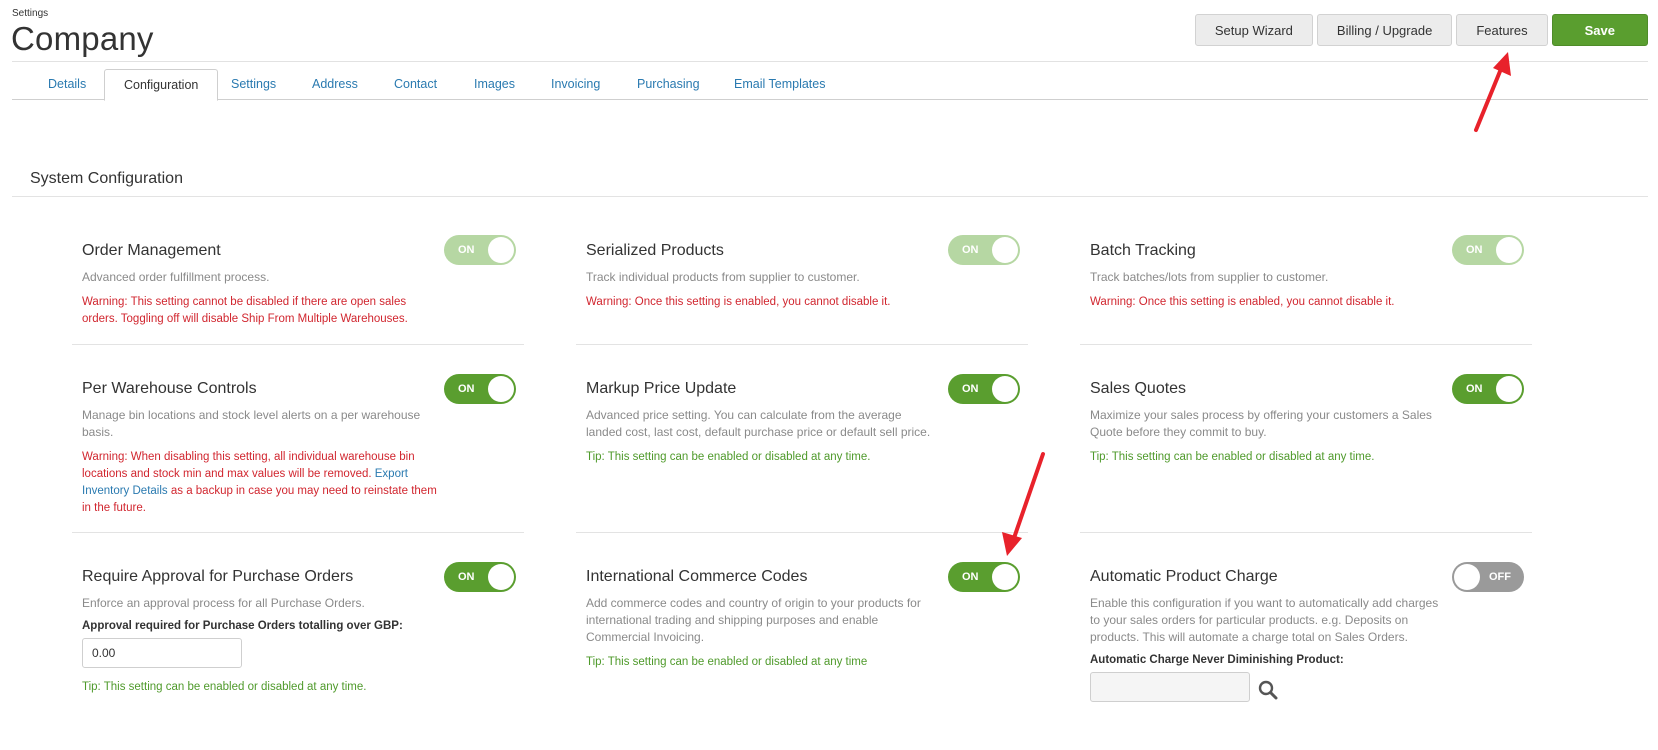 The width and height of the screenshot is (1658, 750). What do you see at coordinates (1599, 30) in the screenshot?
I see `save-button: Save` at bounding box center [1599, 30].